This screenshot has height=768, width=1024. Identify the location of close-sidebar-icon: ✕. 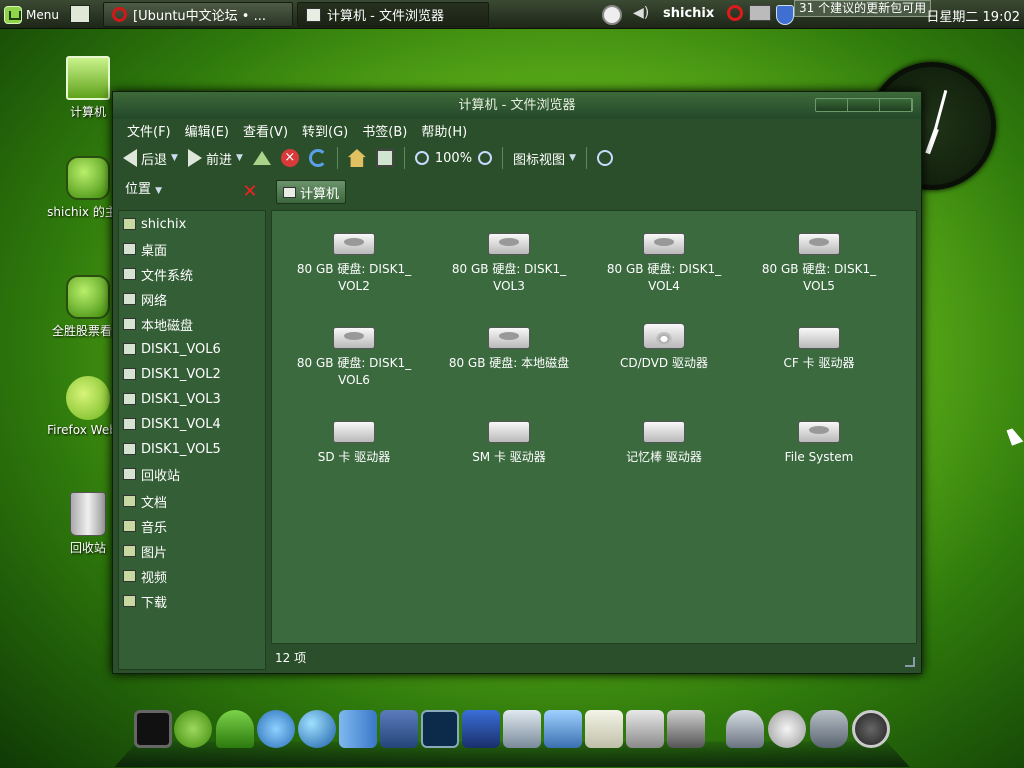
(250, 192).